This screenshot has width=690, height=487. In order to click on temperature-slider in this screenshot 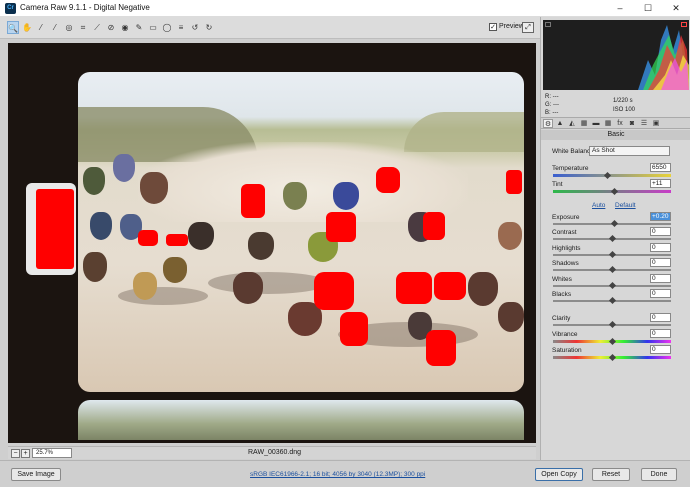, I will do `click(612, 175)`.